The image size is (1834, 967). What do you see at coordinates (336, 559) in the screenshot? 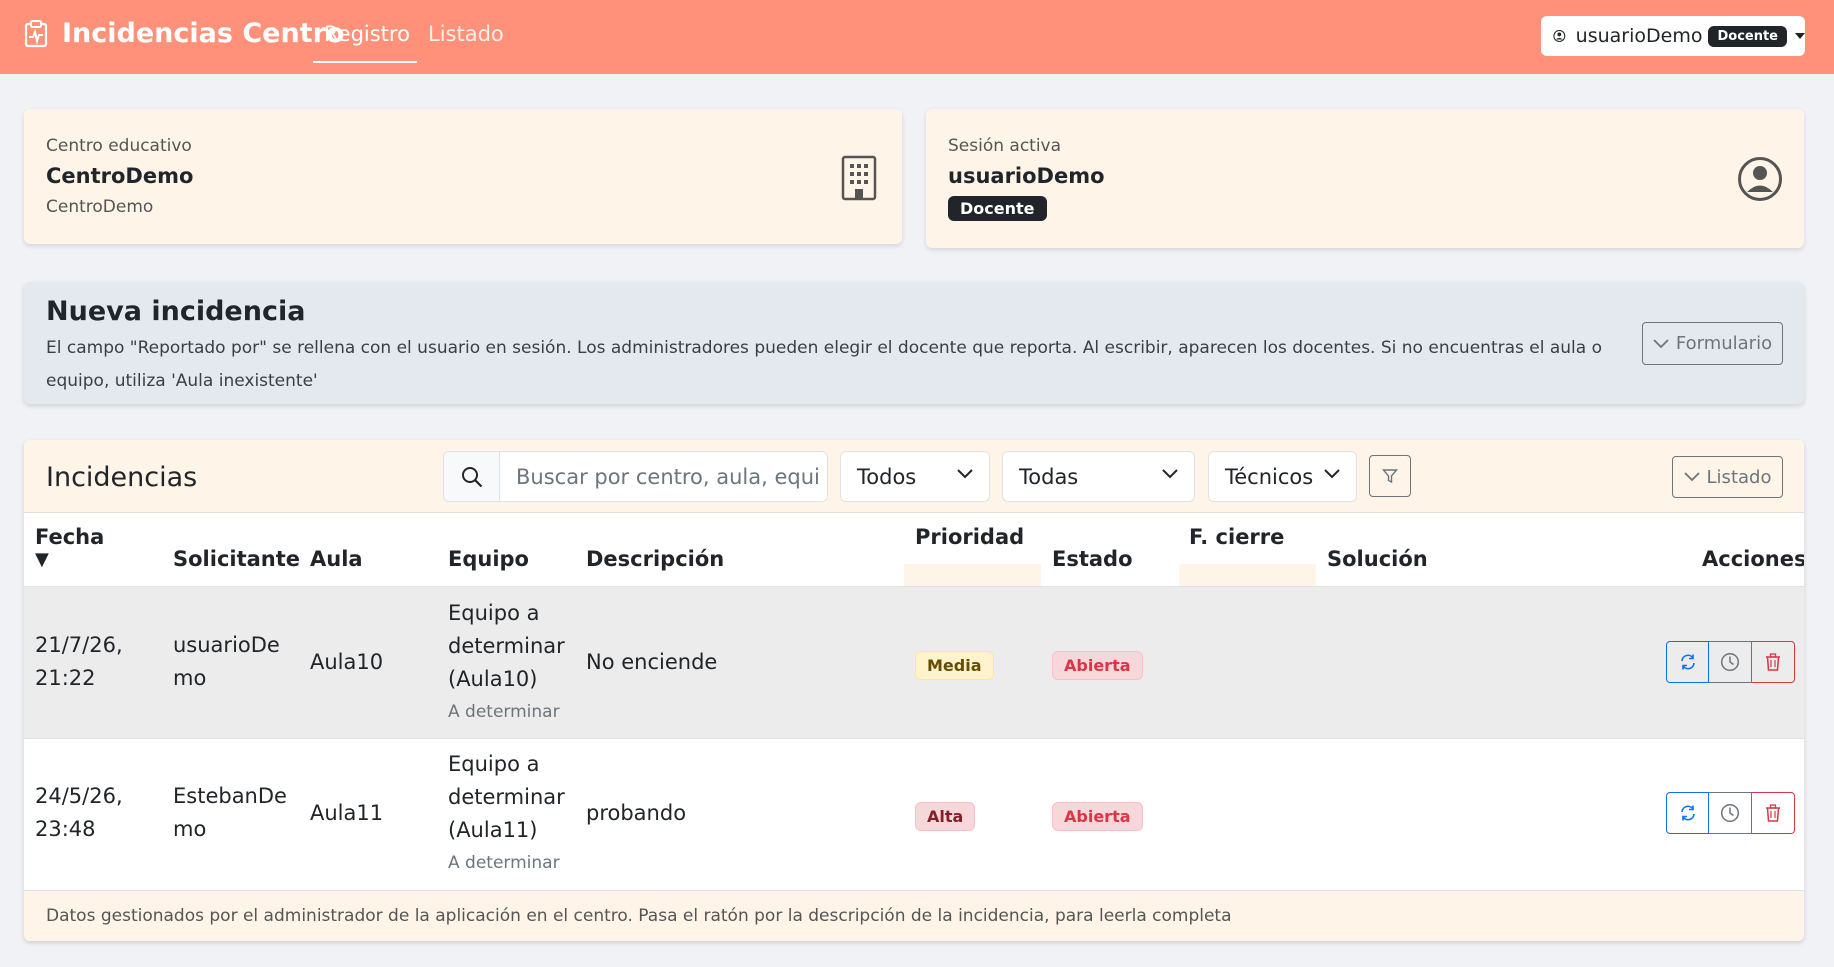
I see `col-aula: Aula` at bounding box center [336, 559].